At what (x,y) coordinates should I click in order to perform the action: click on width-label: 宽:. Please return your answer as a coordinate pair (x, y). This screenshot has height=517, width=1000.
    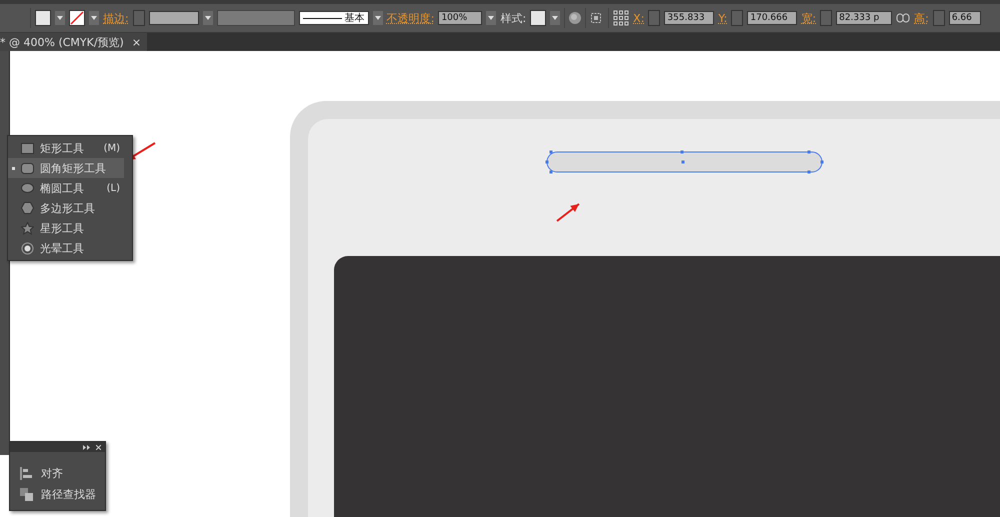
    Looking at the image, I should click on (808, 18).